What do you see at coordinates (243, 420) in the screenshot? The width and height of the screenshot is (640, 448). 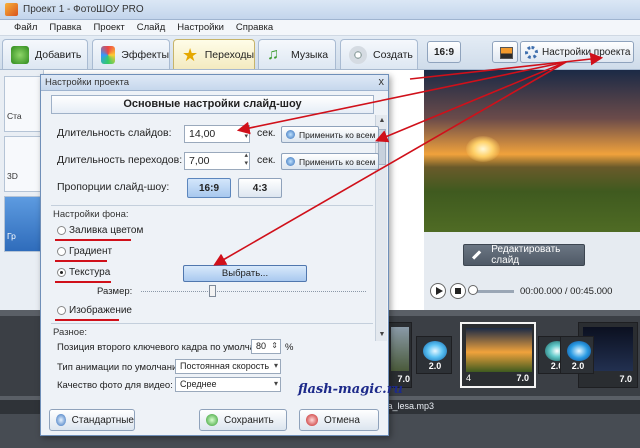 I see `save-button: Сохранить` at bounding box center [243, 420].